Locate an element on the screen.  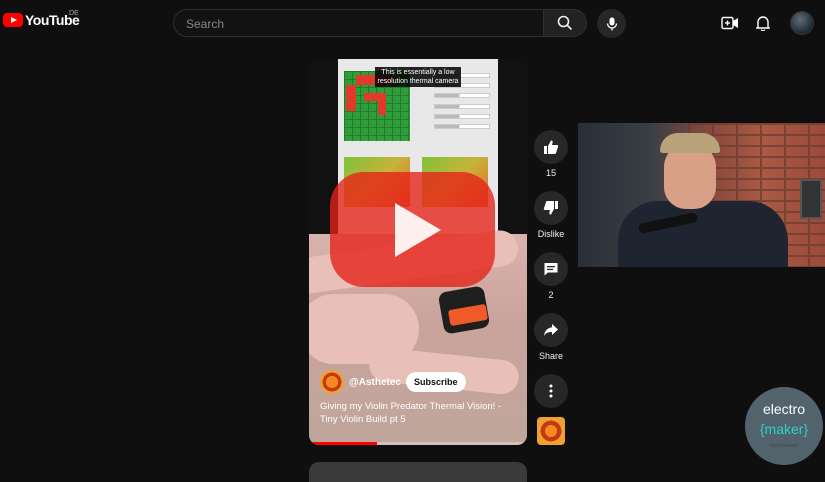
account-avatar is located at coordinates (802, 23).